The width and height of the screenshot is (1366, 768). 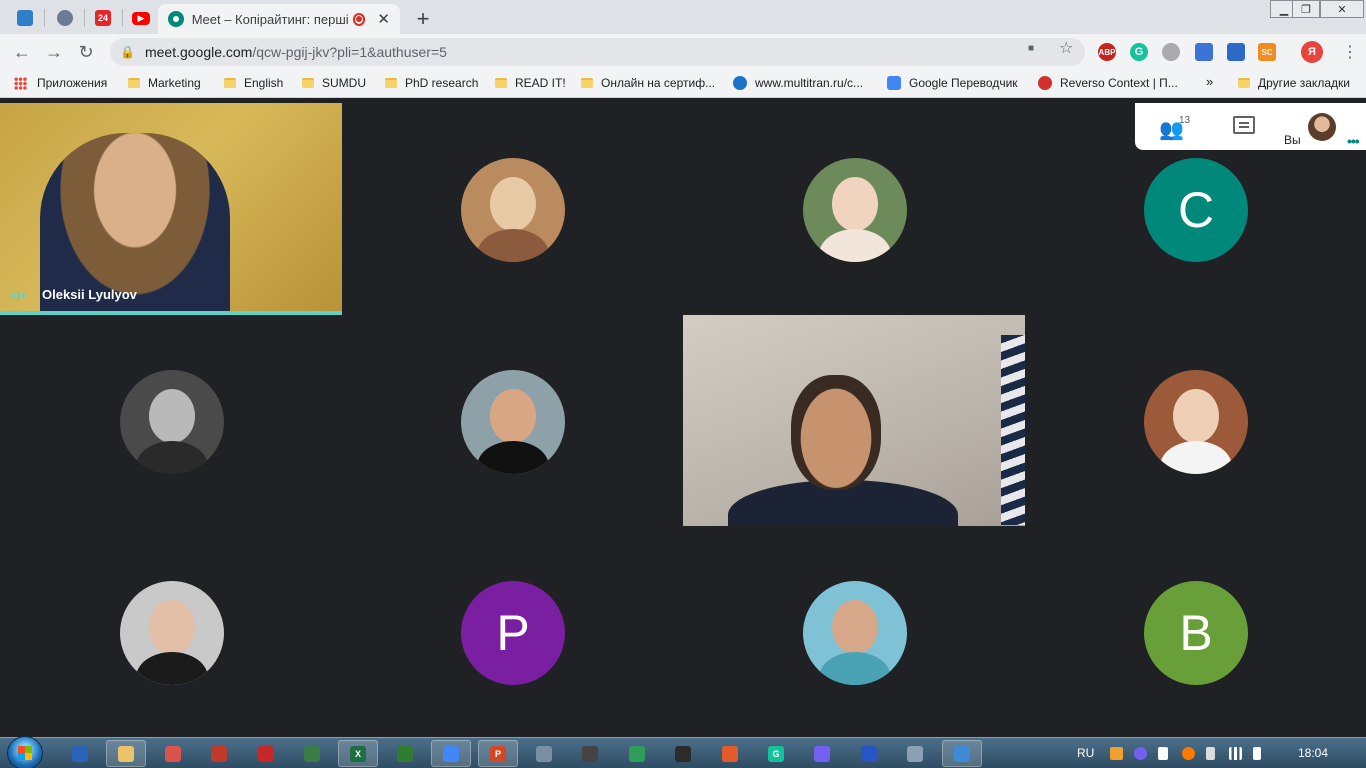 I want to click on taskbar-app-viber, so click(x=822, y=753).